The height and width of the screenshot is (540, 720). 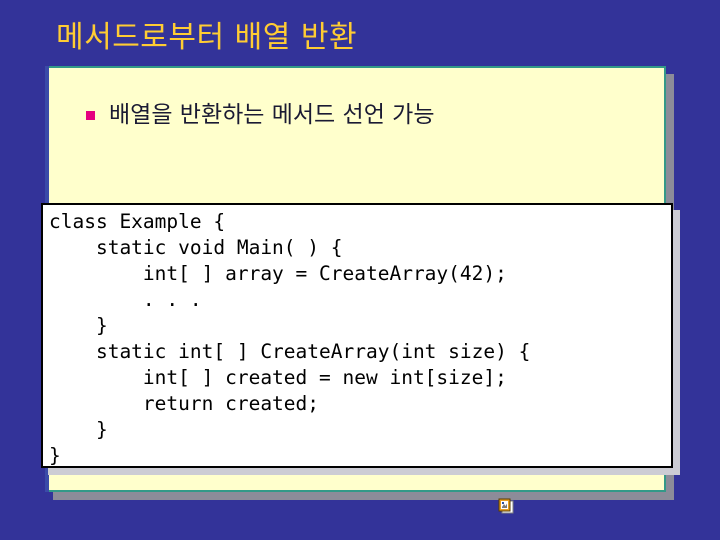 What do you see at coordinates (90, 115) in the screenshot?
I see `square-bullet-icon` at bounding box center [90, 115].